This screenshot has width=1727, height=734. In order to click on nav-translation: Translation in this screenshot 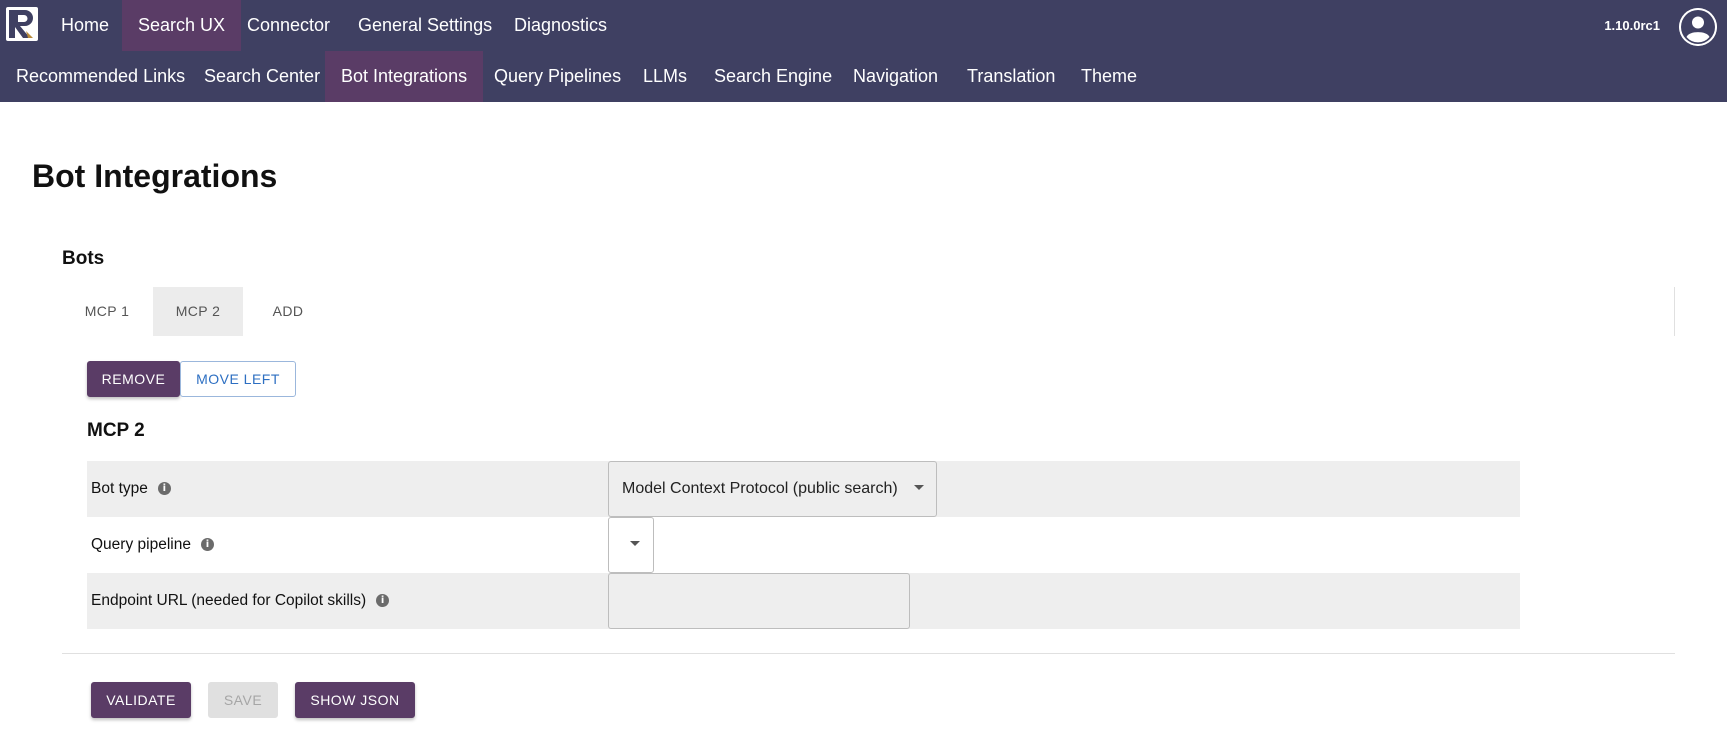, I will do `click(1011, 76)`.